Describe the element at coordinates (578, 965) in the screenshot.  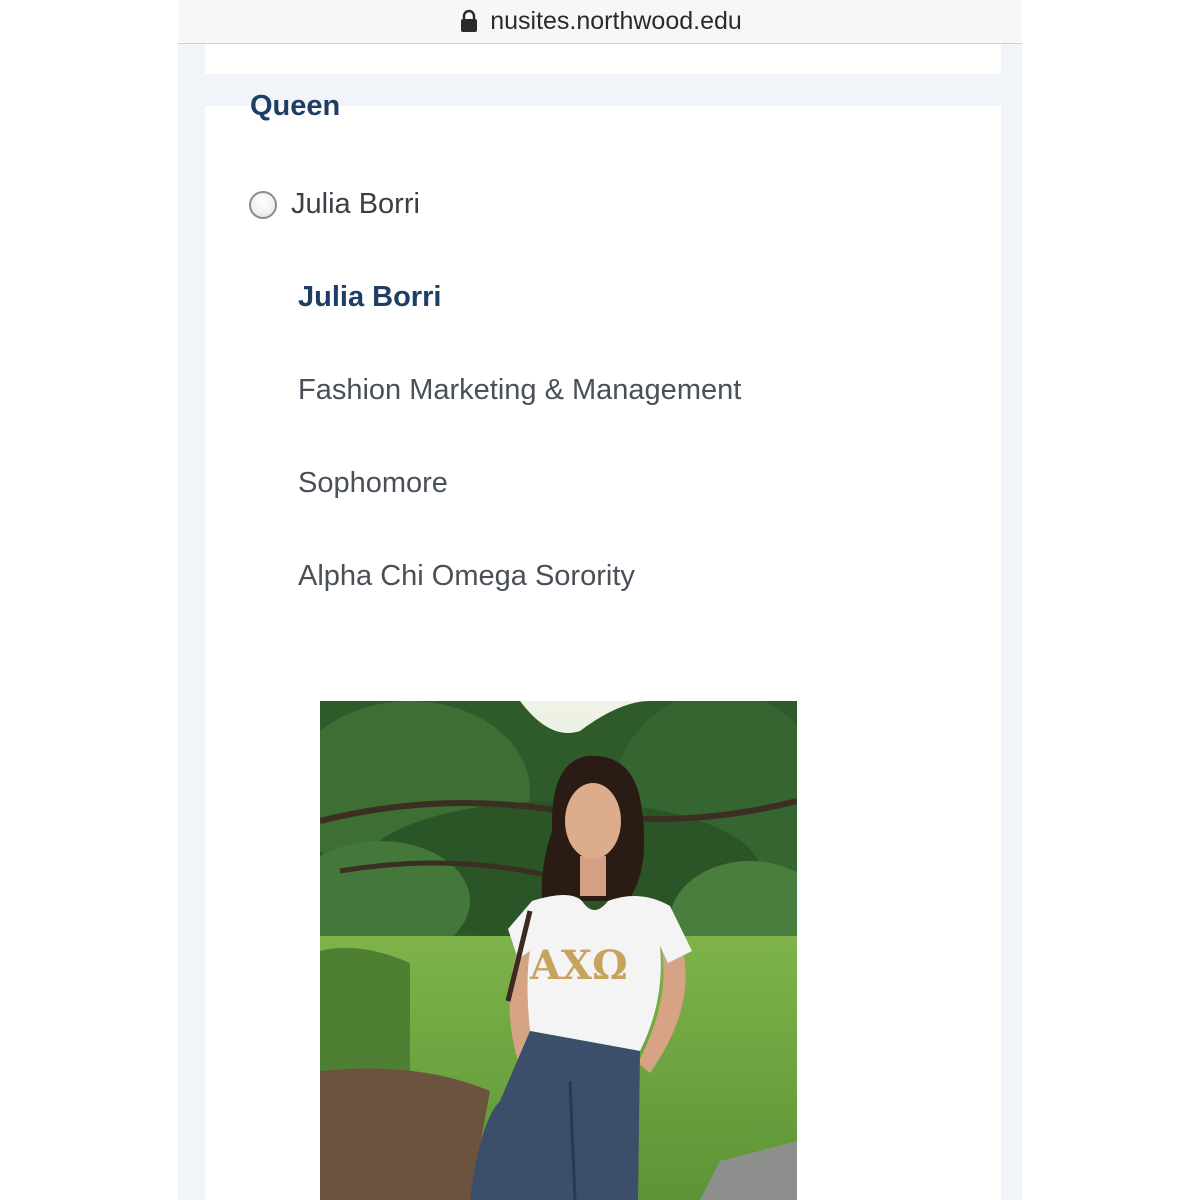
I see `shirt-letters: ΑΧΩ` at that location.